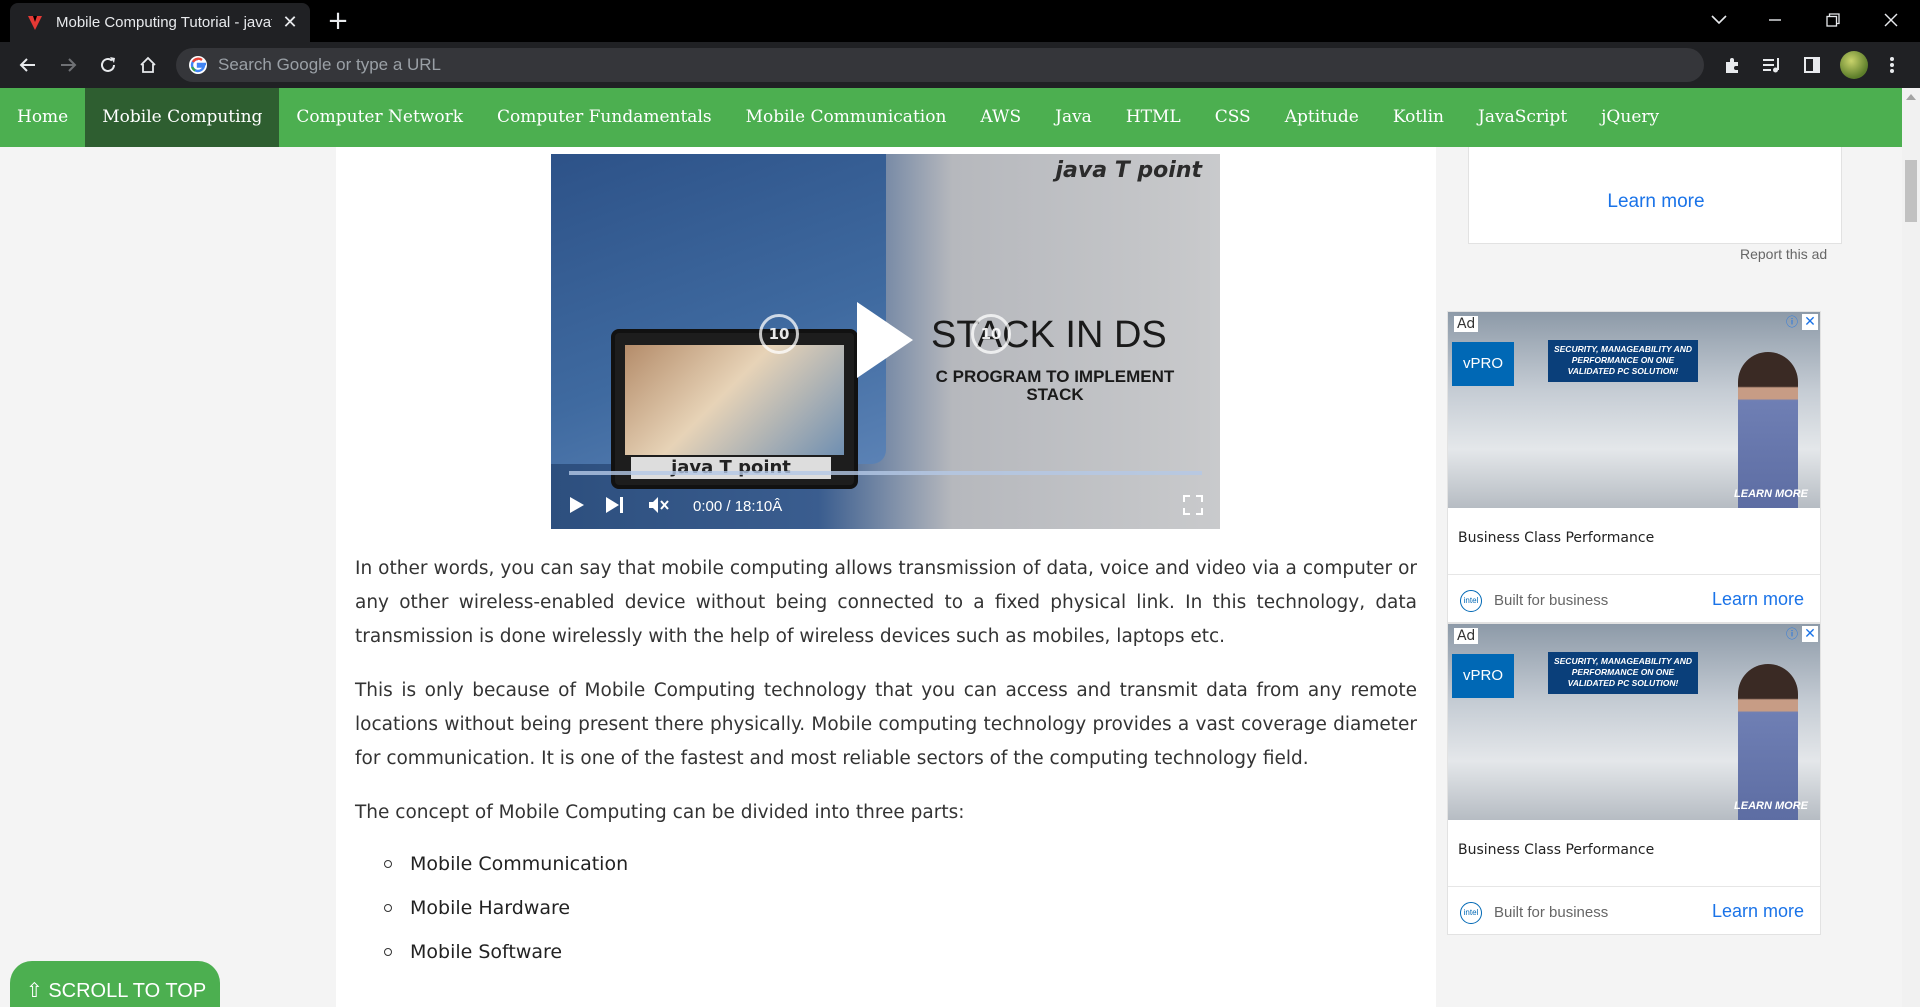  What do you see at coordinates (115, 984) in the screenshot?
I see `scroll-to-top-button: ⇧ SCROLL TO TOP` at bounding box center [115, 984].